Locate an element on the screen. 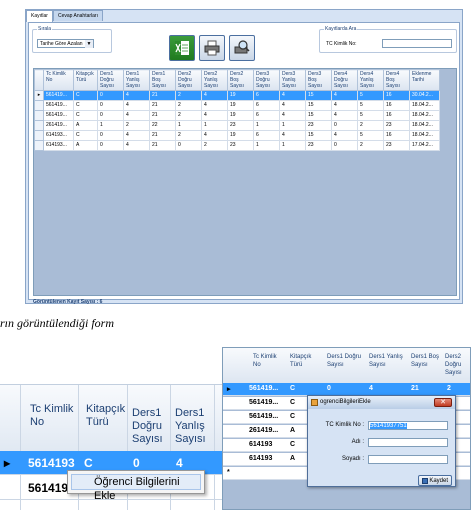  tc-field: 56141937751 is located at coordinates (408, 425).